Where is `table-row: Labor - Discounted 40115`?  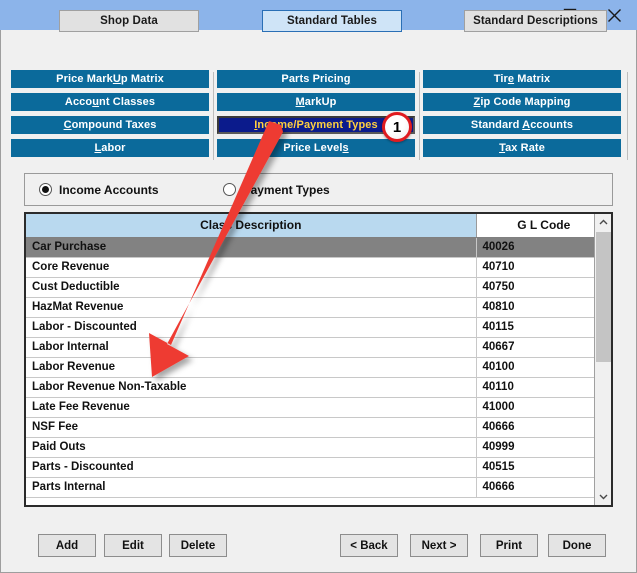 table-row: Labor - Discounted 40115 is located at coordinates (310, 327).